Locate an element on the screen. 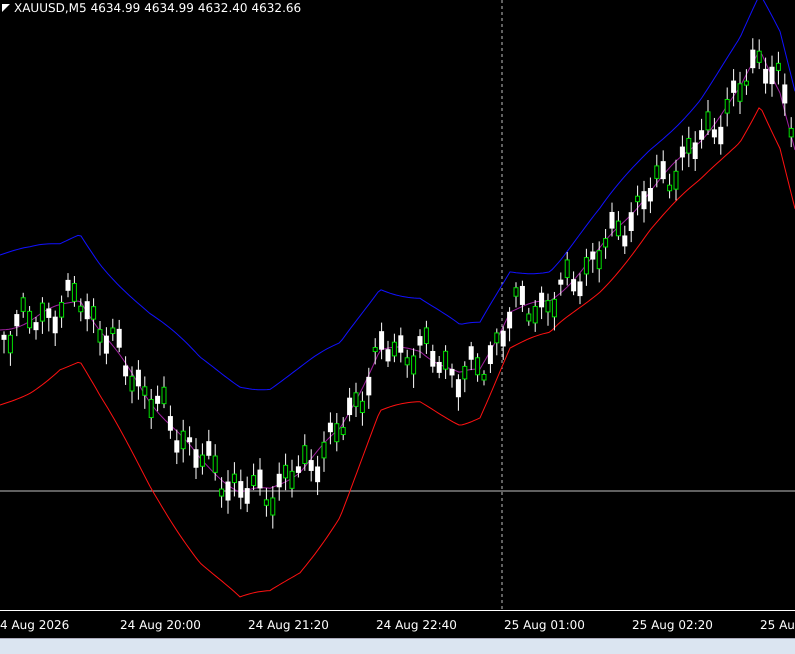  symbol-label: XAUUSD,M5 is located at coordinates (50, 8).